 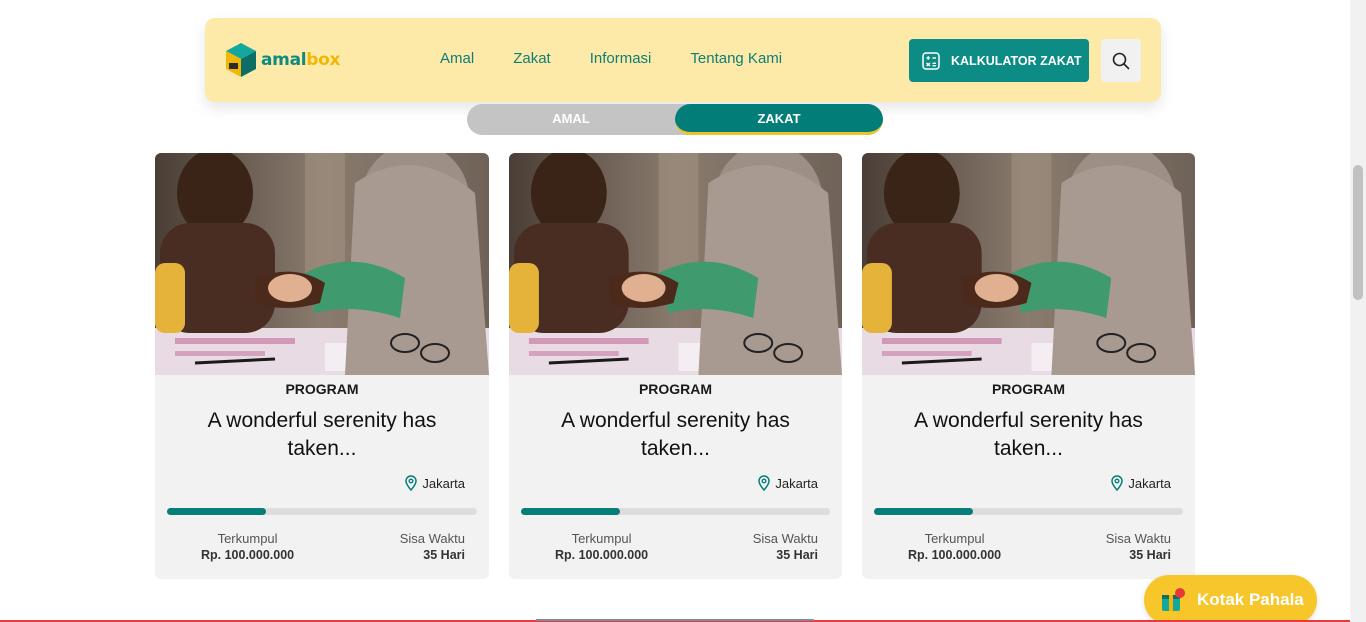 I want to click on tab-amal: AMAL, so click(x=571, y=118).